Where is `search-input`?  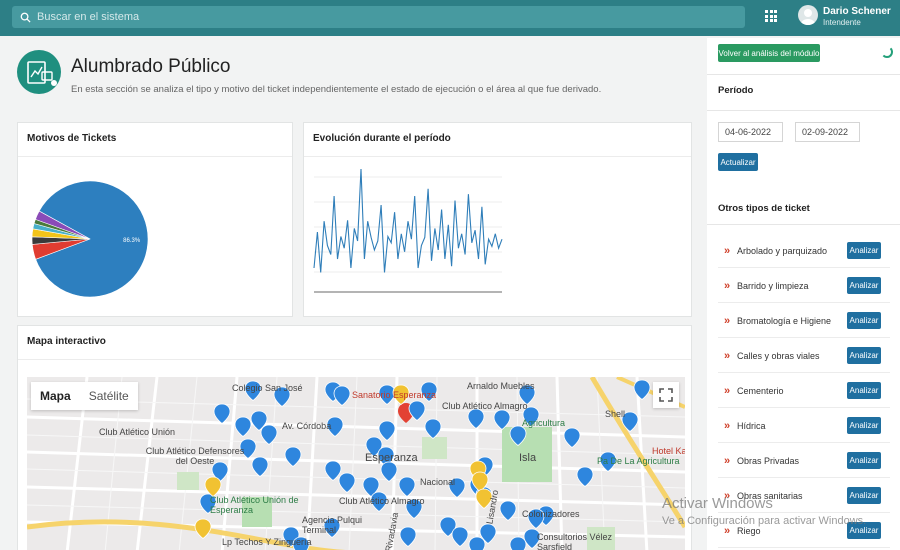
search-input is located at coordinates (377, 17).